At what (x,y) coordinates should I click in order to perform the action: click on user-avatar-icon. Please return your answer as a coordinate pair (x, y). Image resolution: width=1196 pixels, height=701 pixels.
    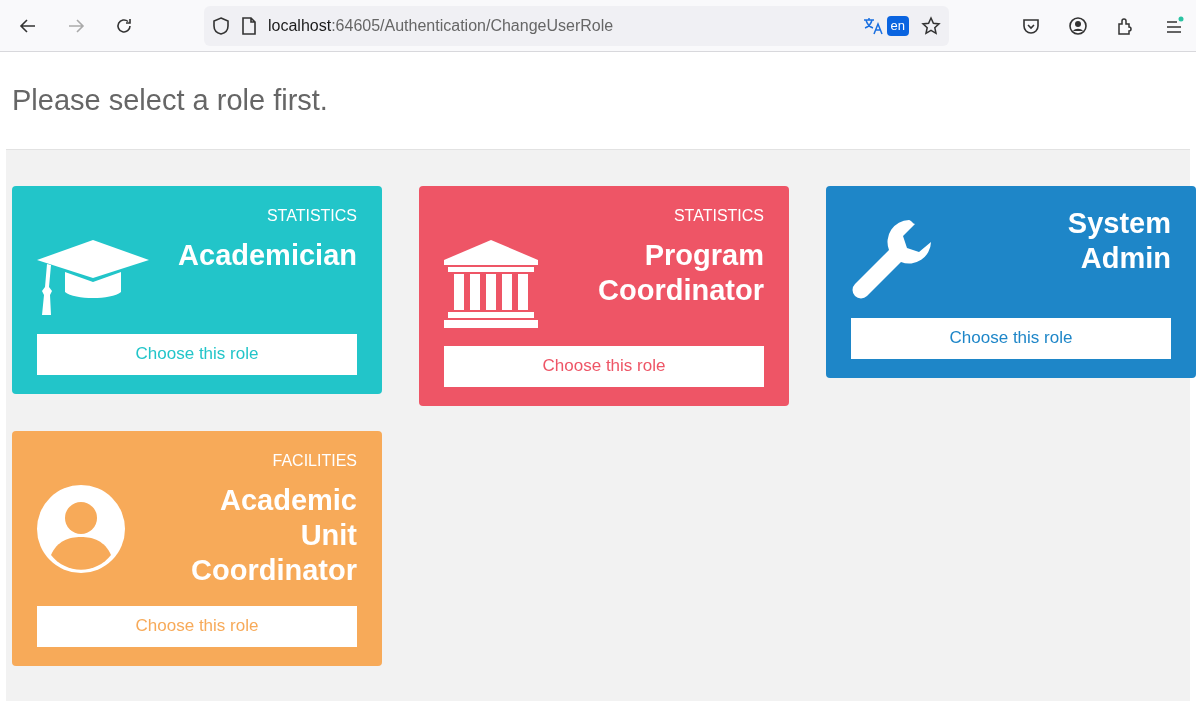
    Looking at the image, I should click on (81, 528).